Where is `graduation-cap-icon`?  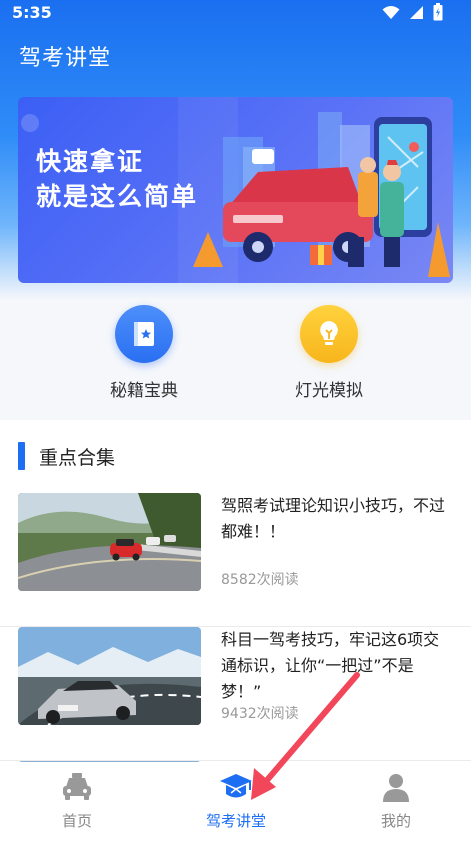 graduation-cap-icon is located at coordinates (236, 786).